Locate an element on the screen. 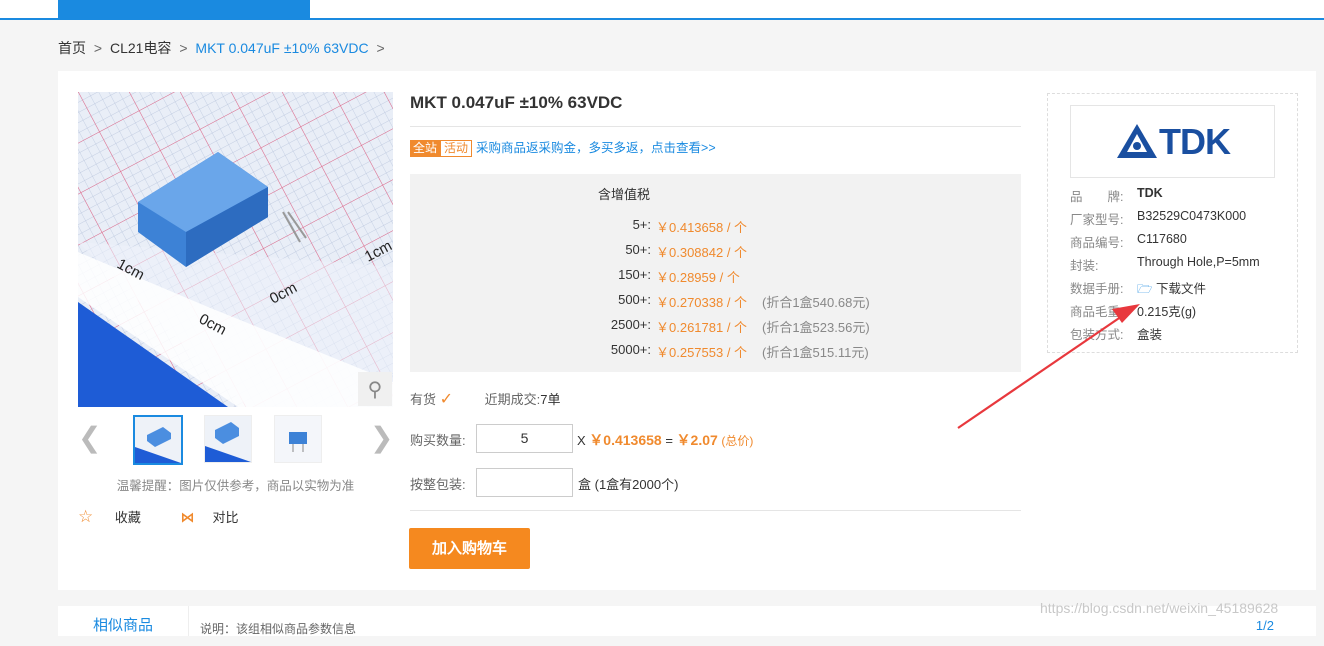 This screenshot has width=1324, height=646. annotation-arrow is located at coordinates (1048, 366).